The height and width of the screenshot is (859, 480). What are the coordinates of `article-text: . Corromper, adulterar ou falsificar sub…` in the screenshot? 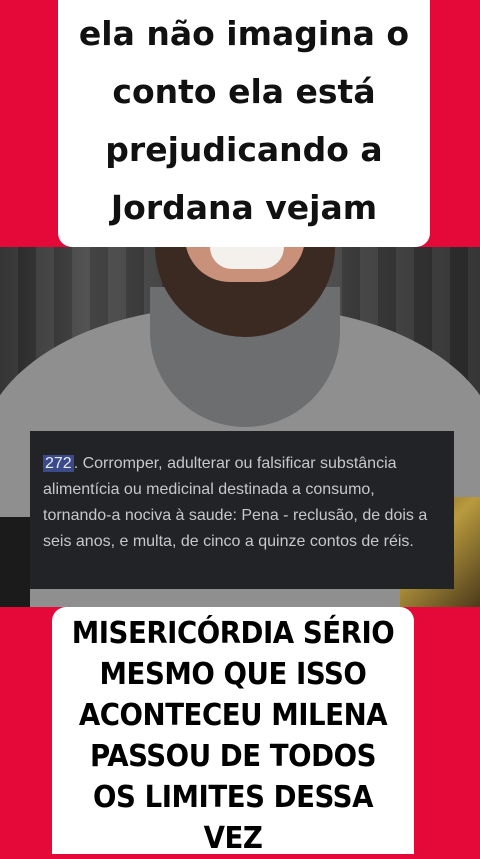 It's located at (235, 502).